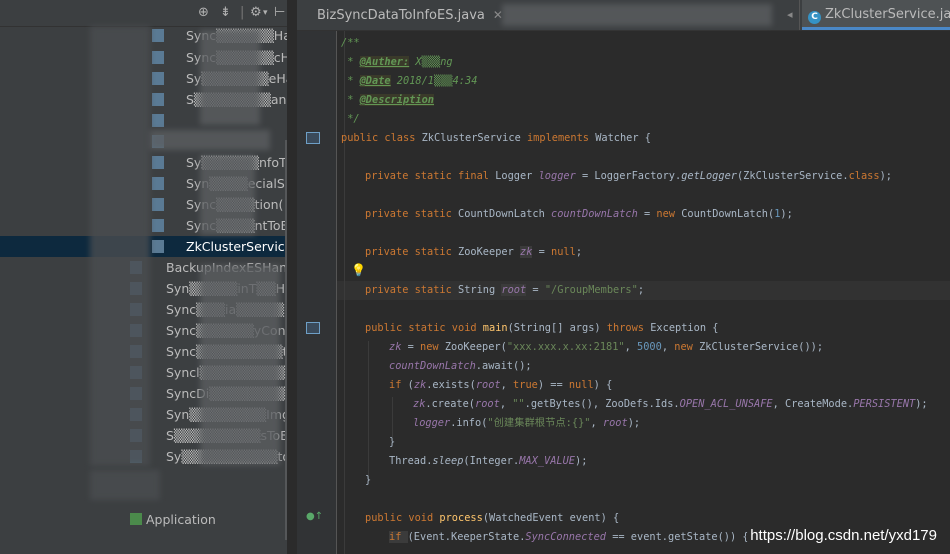 The image size is (950, 554). Describe the element at coordinates (397, 62) in the screenshot. I see `code-line: * @Auther: X▒▒▒ng` at that location.